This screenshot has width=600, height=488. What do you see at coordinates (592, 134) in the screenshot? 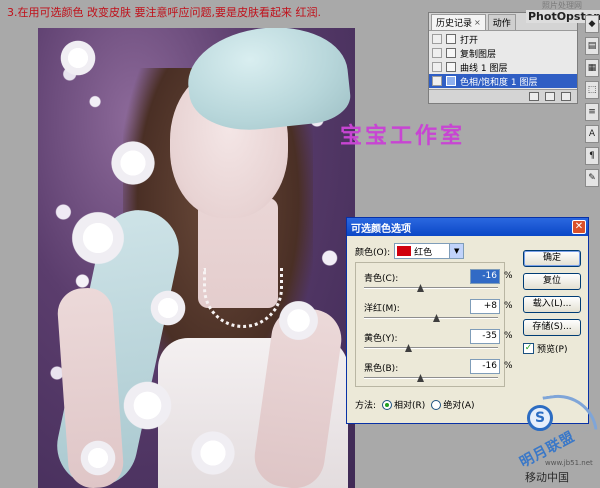
I see `character-icon: A` at bounding box center [592, 134].